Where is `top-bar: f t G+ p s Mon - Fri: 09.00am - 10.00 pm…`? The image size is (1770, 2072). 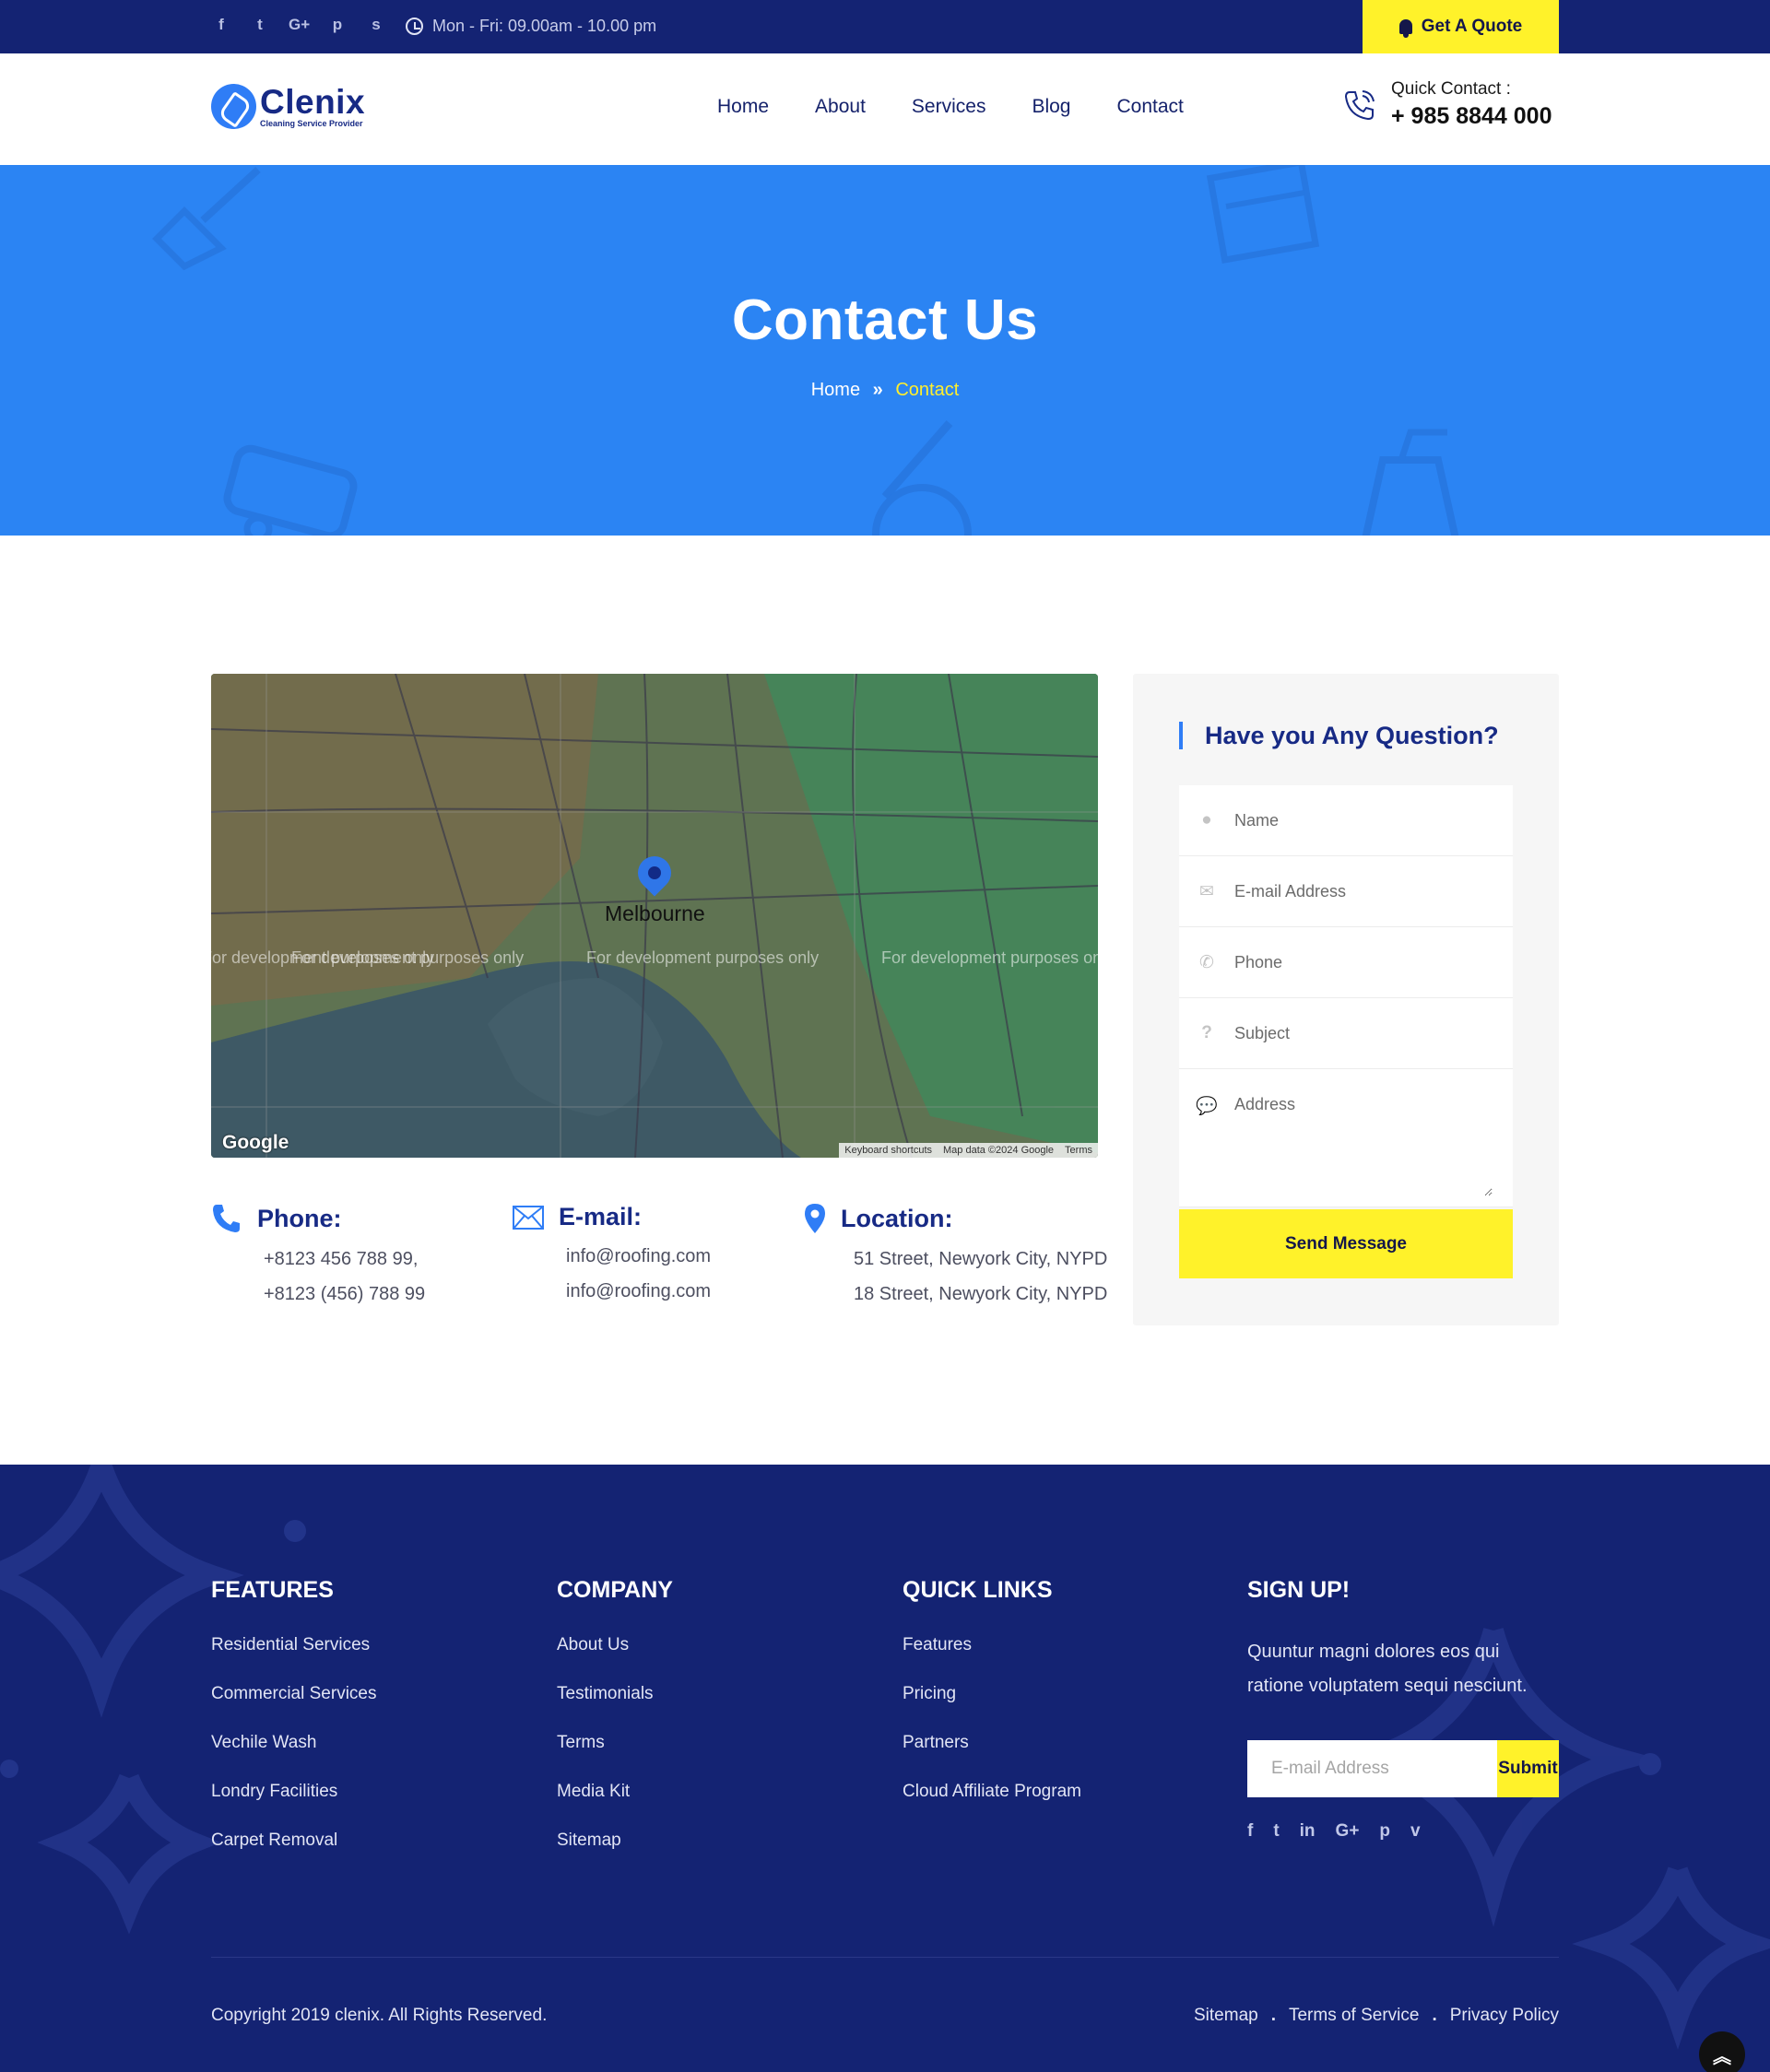 top-bar: f t G+ p s Mon - Fri: 09.00am - 10.00 pm… is located at coordinates (885, 26).